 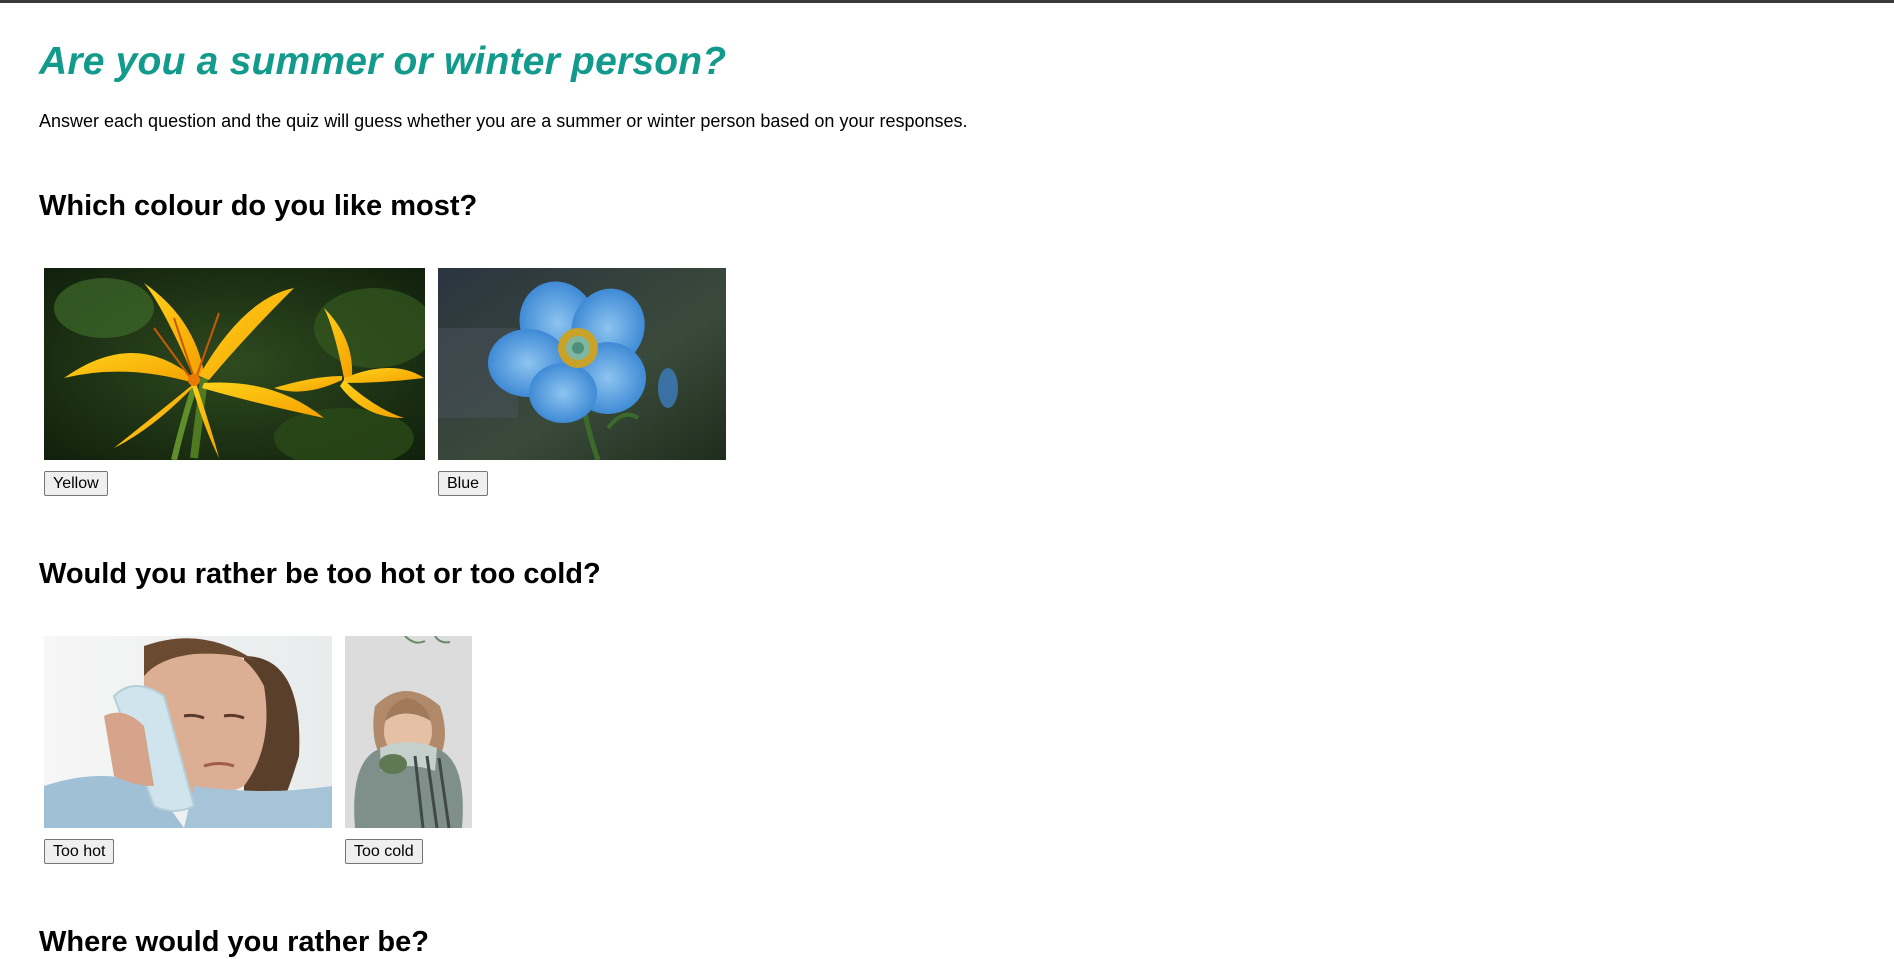 I want to click on top-border, so click(x=947, y=1).